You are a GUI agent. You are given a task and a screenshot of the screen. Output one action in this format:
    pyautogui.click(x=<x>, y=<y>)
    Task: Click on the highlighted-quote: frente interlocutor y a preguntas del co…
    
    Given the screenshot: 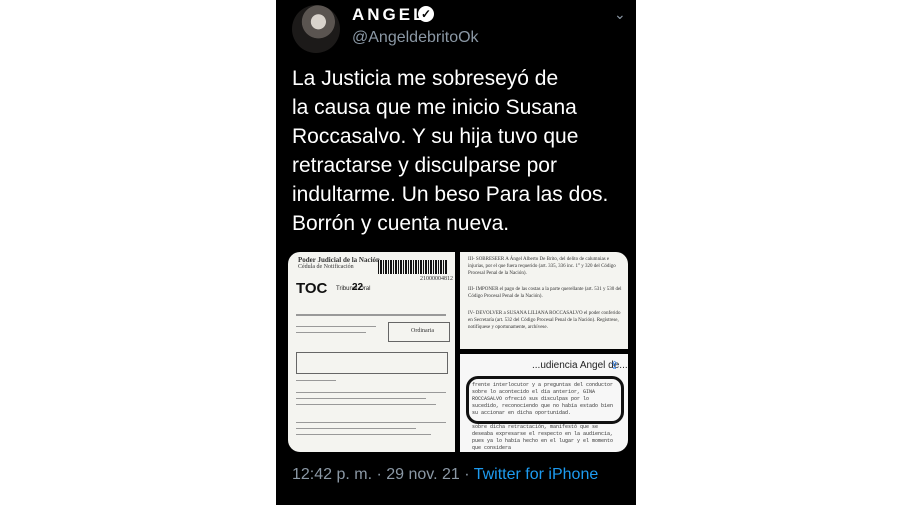 What is the action you would take?
    pyautogui.click(x=543, y=399)
    